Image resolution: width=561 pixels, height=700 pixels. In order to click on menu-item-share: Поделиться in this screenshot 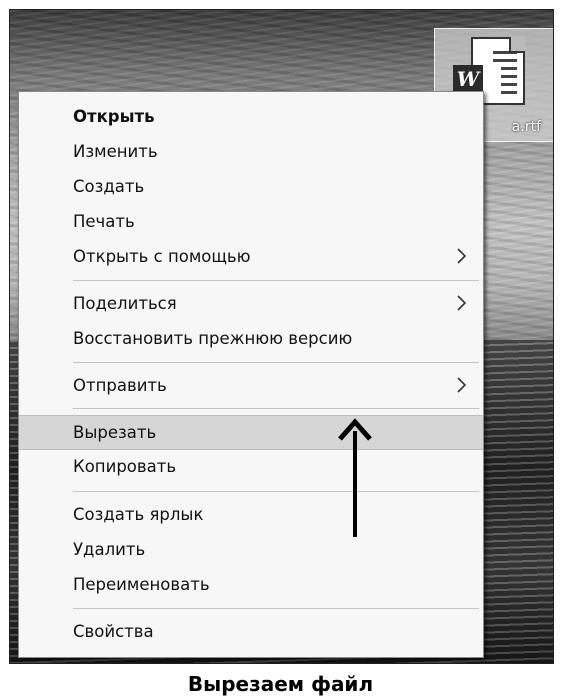, I will do `click(251, 303)`.